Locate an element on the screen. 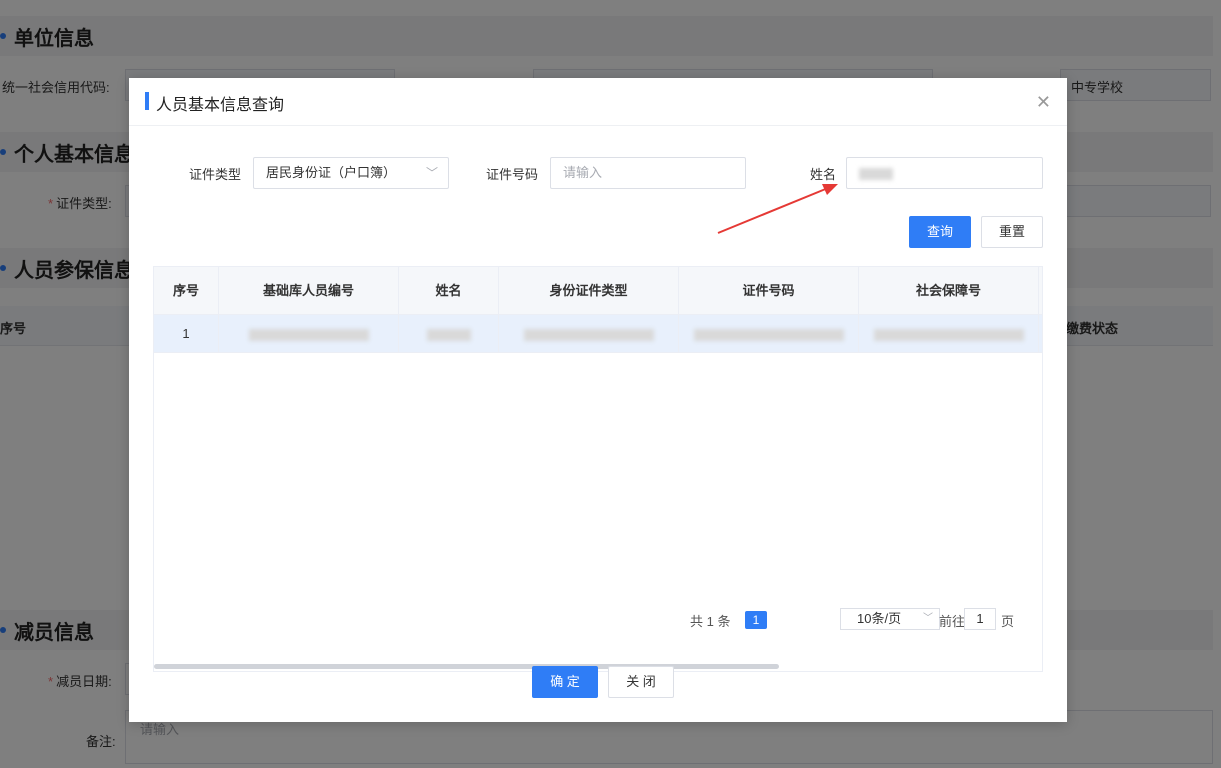  page-size-select: 10条/页 ﹀ is located at coordinates (890, 619).